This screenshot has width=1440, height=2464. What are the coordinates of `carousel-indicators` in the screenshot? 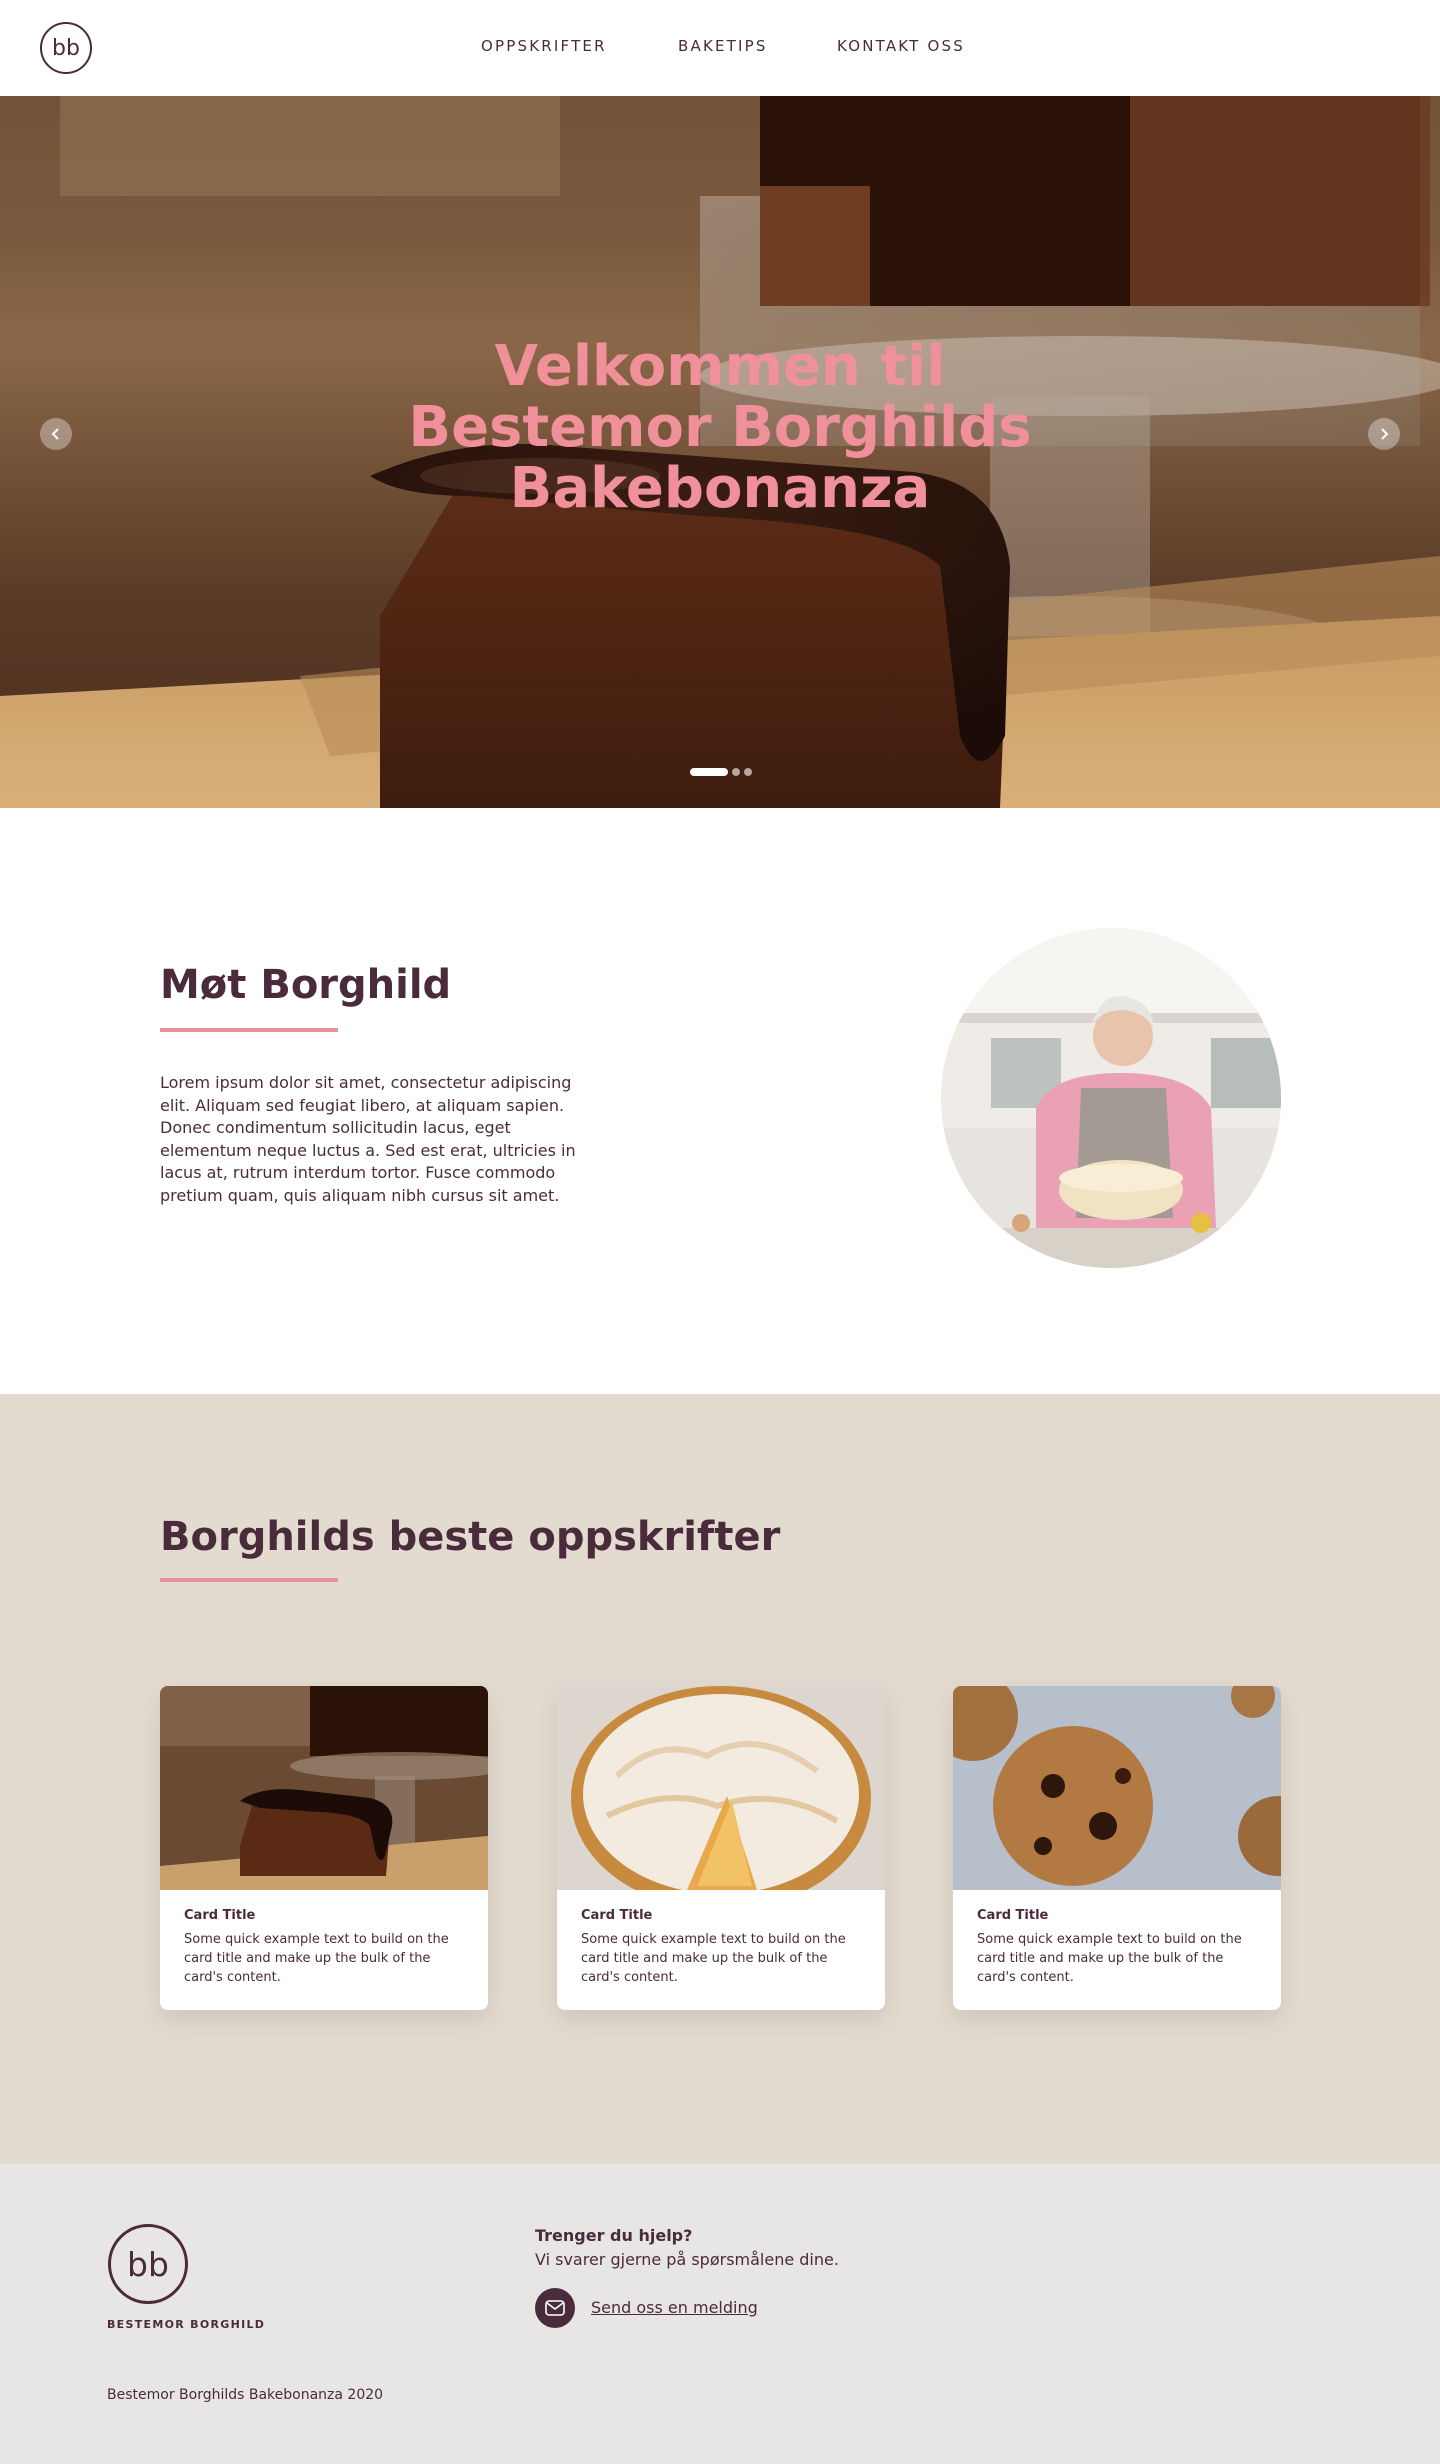 It's located at (721, 772).